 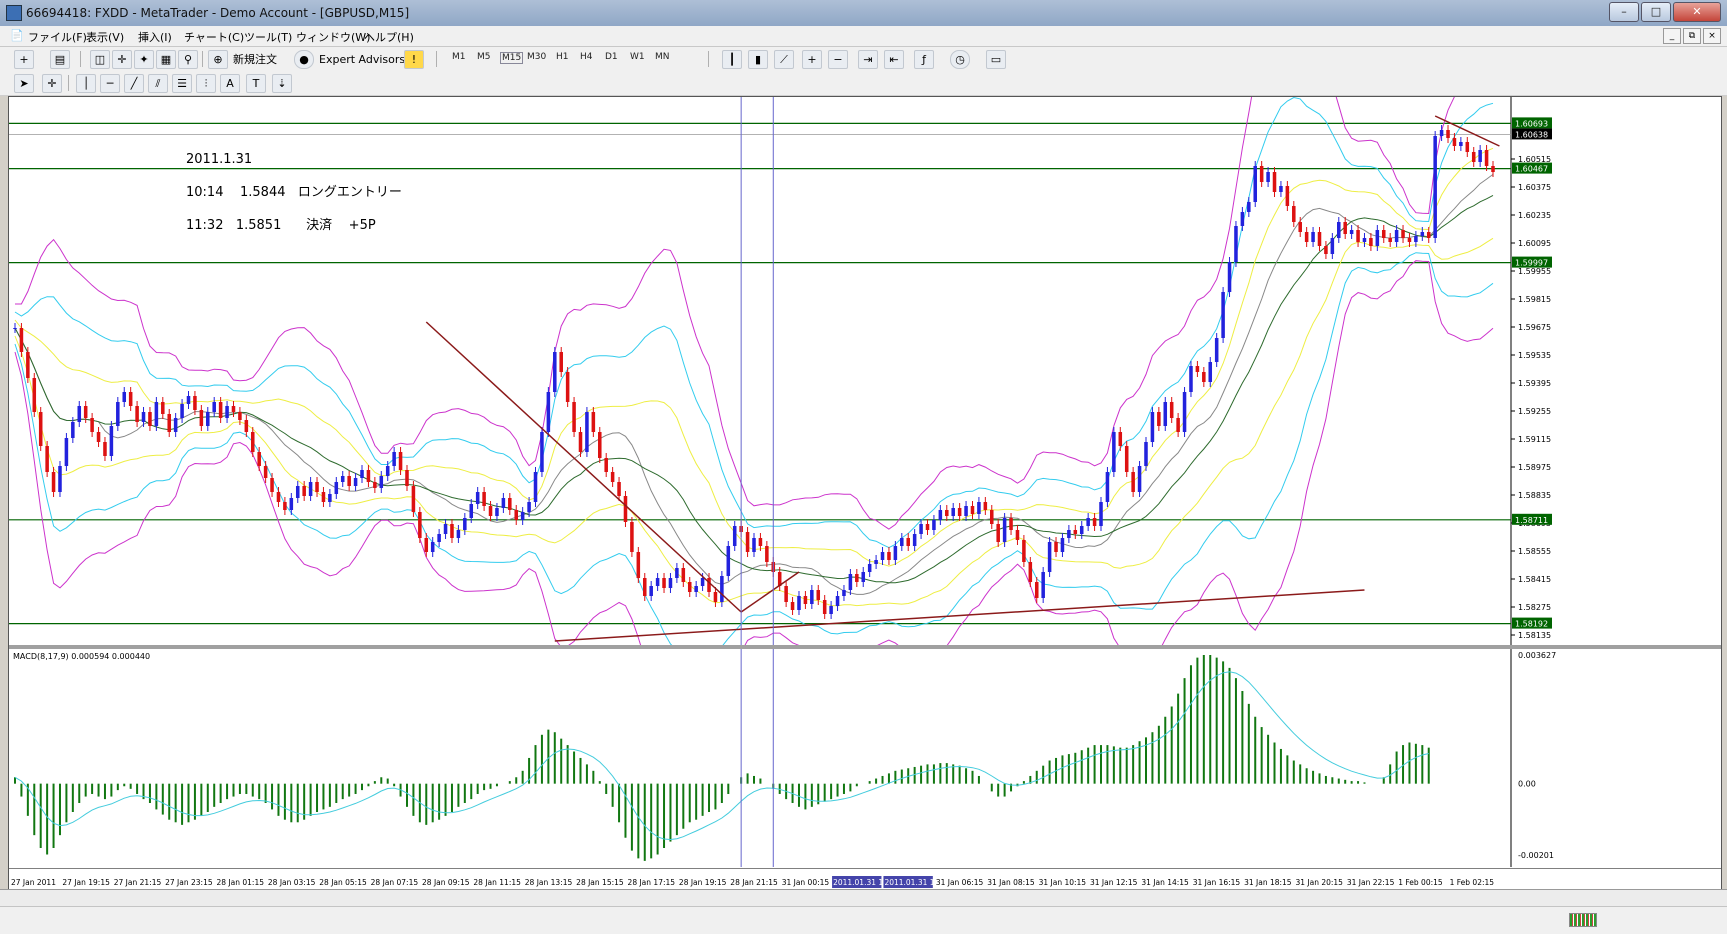 What do you see at coordinates (812, 59) in the screenshot?
I see `zoom-in-icon: +` at bounding box center [812, 59].